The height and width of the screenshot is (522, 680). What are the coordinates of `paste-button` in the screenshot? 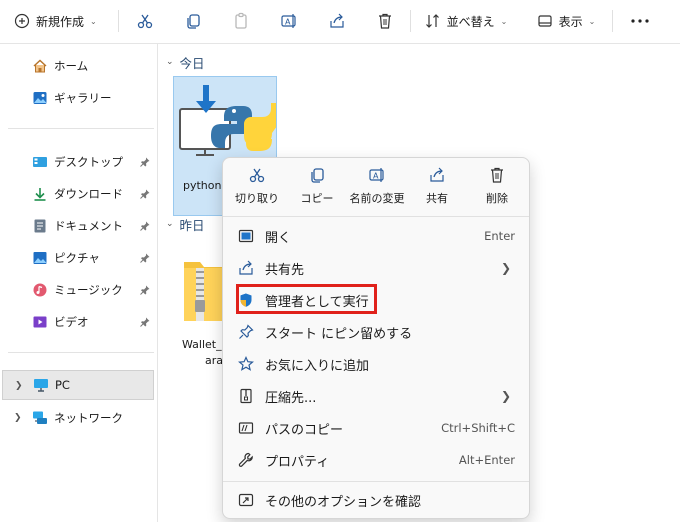 It's located at (241, 21).